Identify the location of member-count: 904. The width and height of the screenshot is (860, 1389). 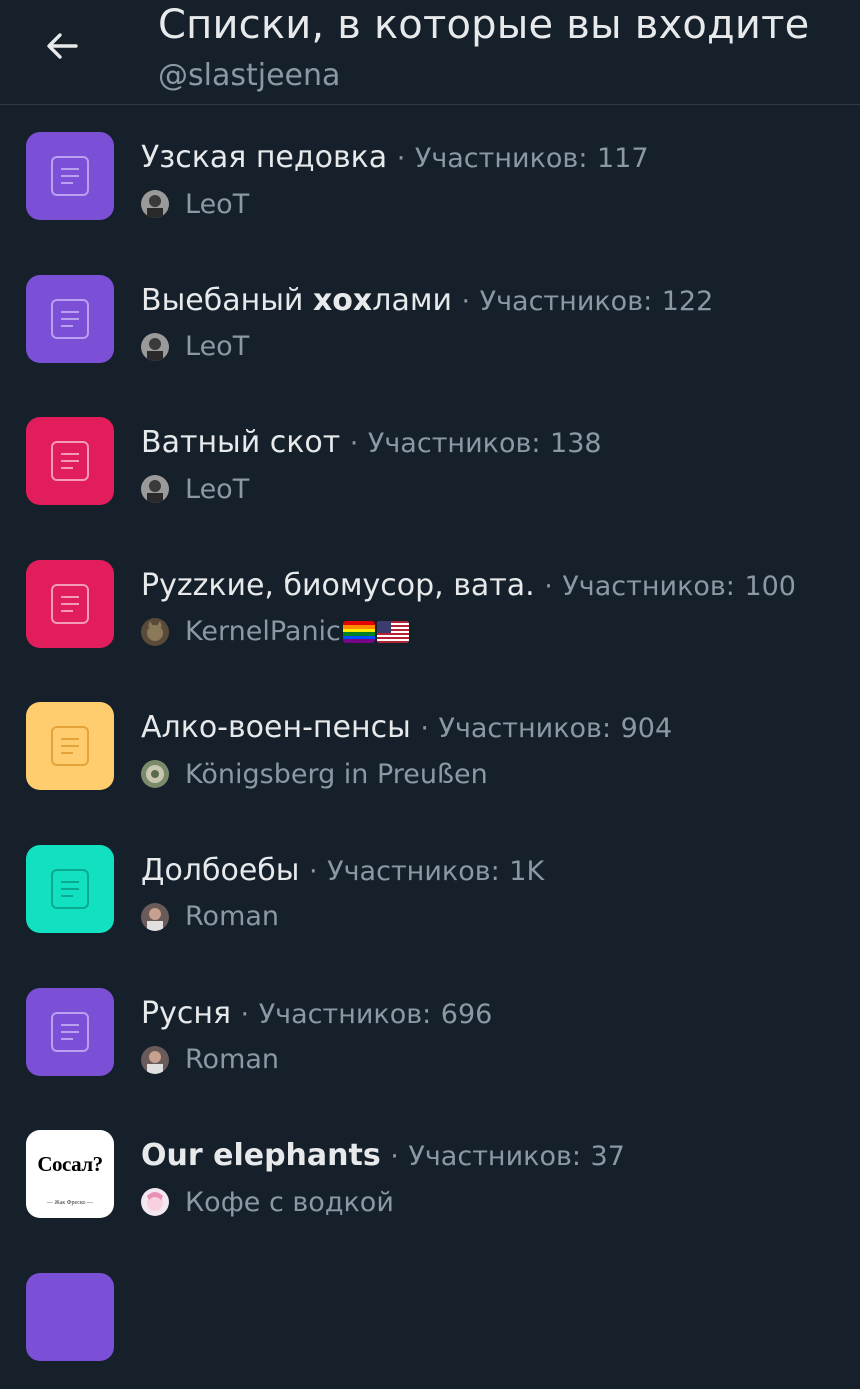
(646, 729).